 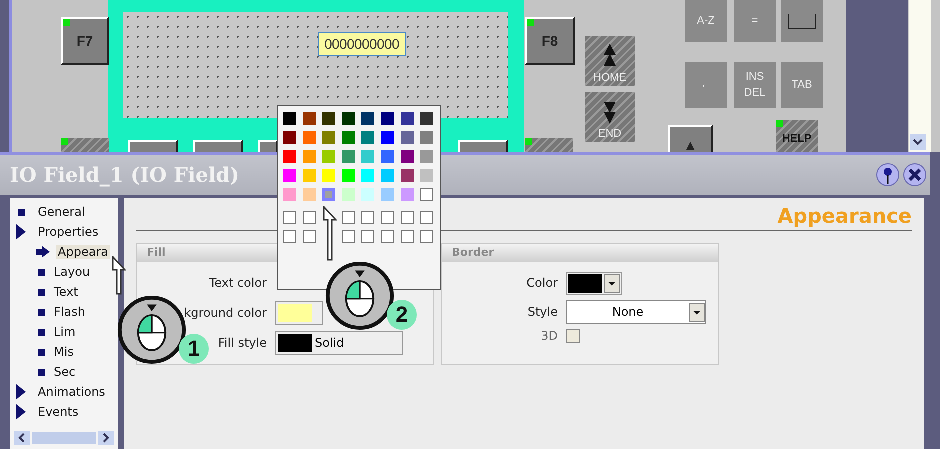 What do you see at coordinates (65, 332) in the screenshot?
I see `tree-item: Lim` at bounding box center [65, 332].